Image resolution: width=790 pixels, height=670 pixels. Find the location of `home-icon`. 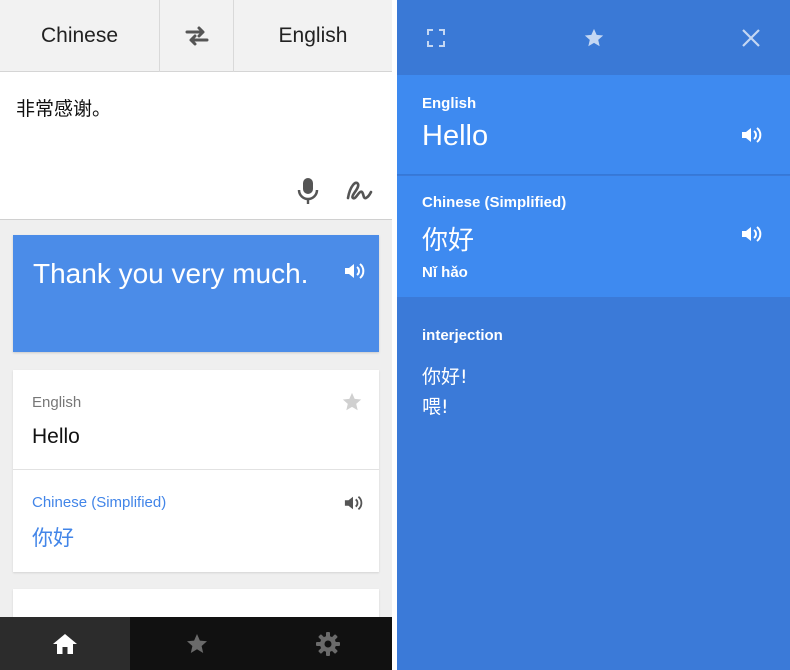

home-icon is located at coordinates (65, 643).